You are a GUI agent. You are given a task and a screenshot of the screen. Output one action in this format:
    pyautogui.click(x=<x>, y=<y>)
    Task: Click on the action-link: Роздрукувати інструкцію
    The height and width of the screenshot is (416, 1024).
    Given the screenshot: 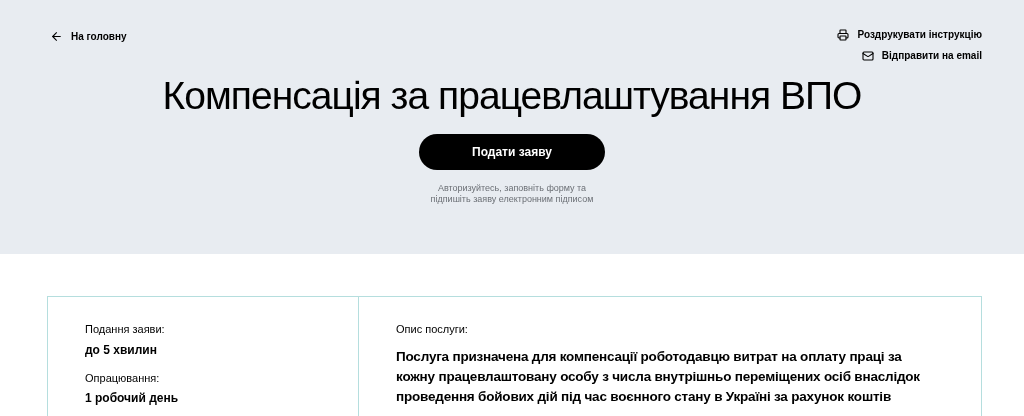 What is the action you would take?
    pyautogui.click(x=909, y=34)
    